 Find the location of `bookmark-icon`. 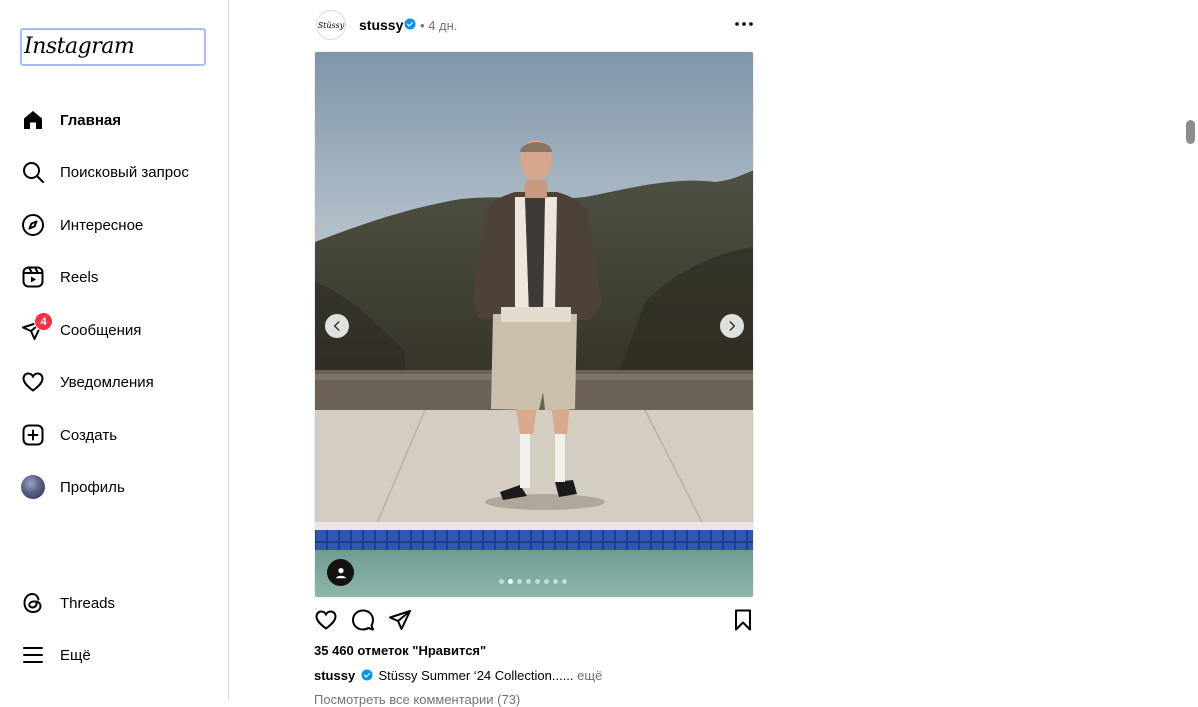

bookmark-icon is located at coordinates (743, 620).